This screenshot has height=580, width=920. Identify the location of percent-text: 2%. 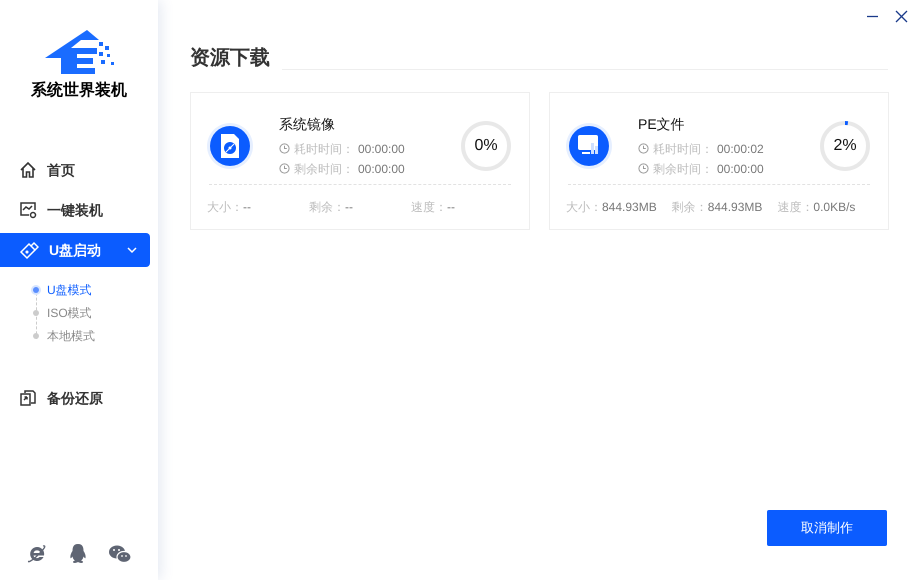
(845, 146).